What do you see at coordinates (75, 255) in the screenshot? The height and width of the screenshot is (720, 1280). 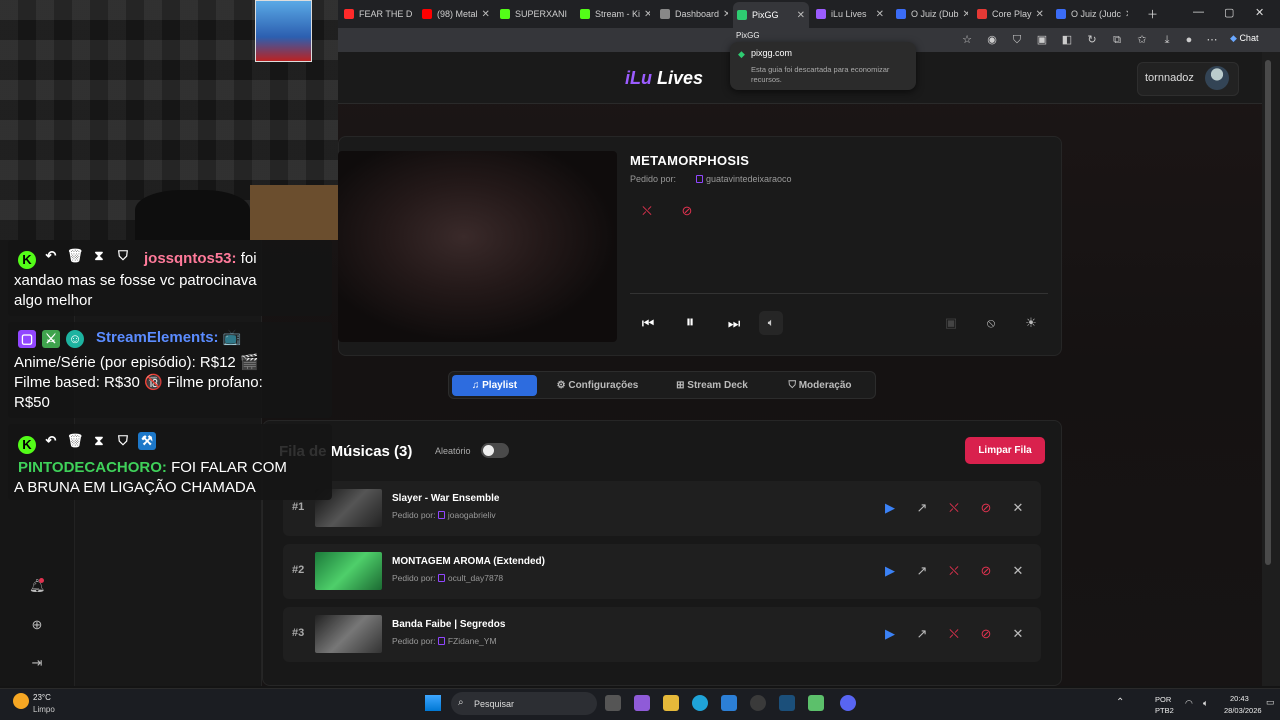 I see `trash-icon: 🗑︎` at bounding box center [75, 255].